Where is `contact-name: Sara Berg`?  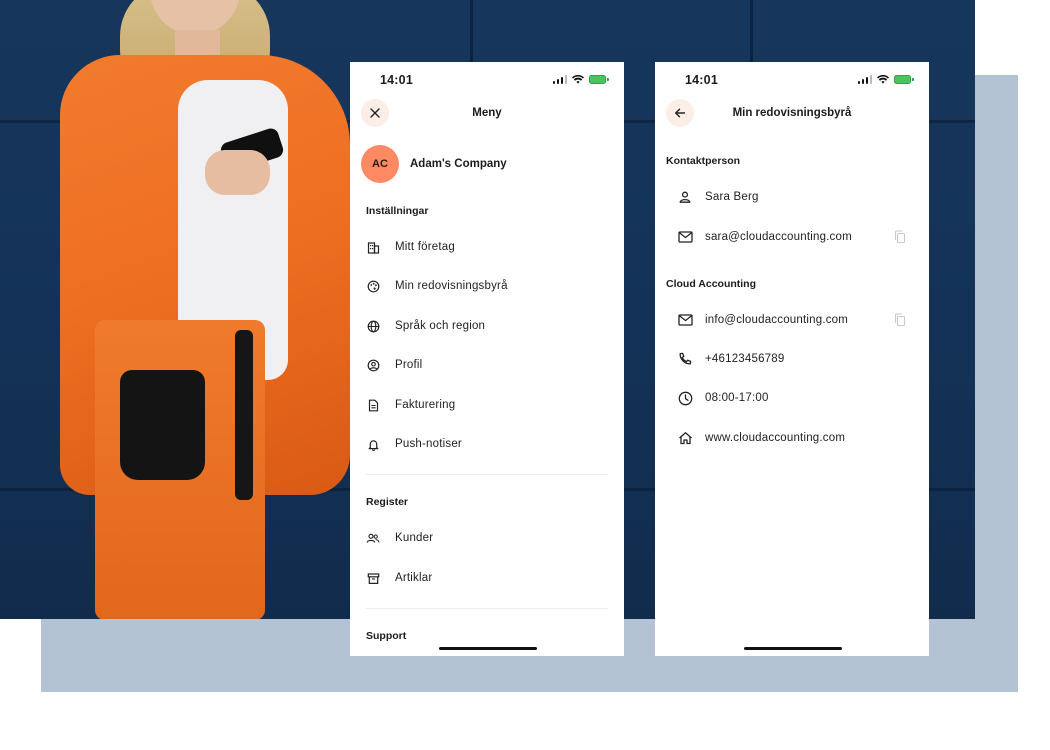 contact-name: Sara Berg is located at coordinates (732, 197).